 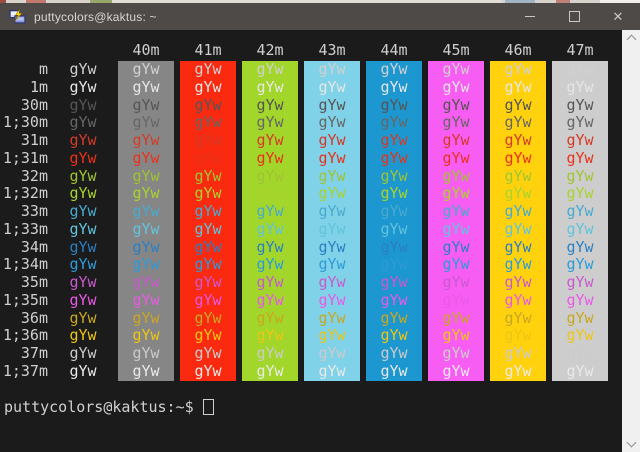 I want to click on maximize-icon, so click(x=574, y=16).